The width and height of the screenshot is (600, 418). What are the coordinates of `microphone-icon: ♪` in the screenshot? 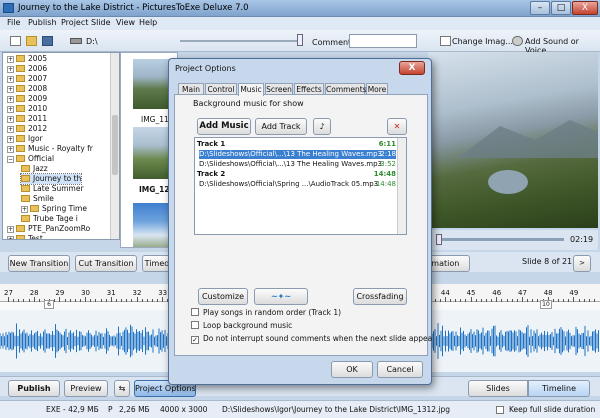 It's located at (322, 126).